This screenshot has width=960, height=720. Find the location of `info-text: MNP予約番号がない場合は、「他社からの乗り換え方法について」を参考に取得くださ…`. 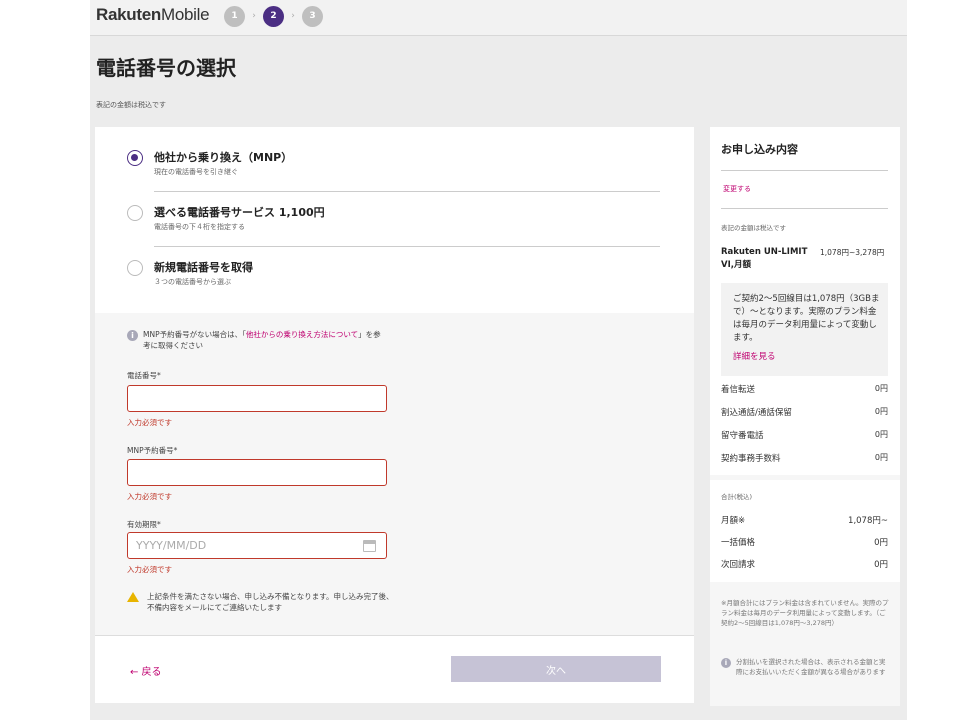

info-text: MNP予約番号がない場合は、「他社からの乗り換え方法について」を参考に取得くださ… is located at coordinates (263, 340).